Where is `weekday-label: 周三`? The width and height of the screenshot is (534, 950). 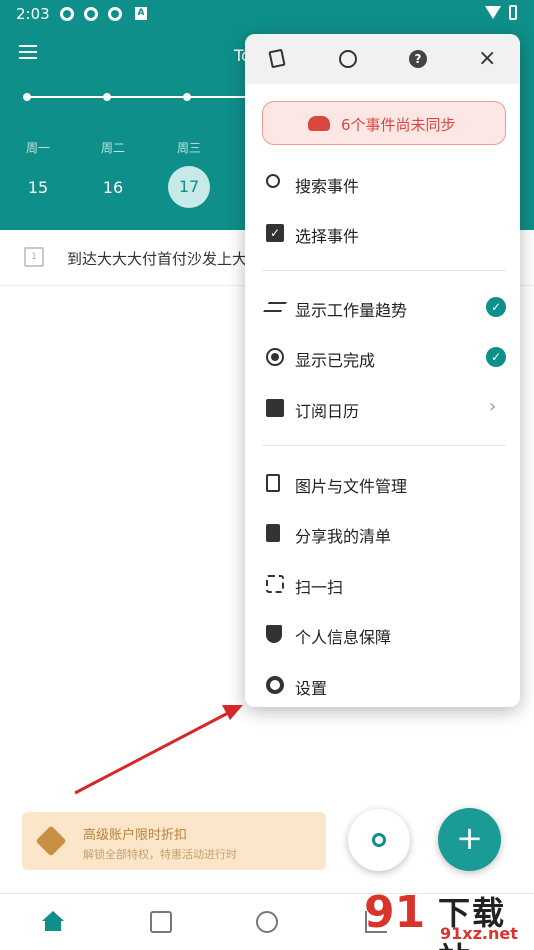
weekday-label: 周三 is located at coordinates (188, 148).